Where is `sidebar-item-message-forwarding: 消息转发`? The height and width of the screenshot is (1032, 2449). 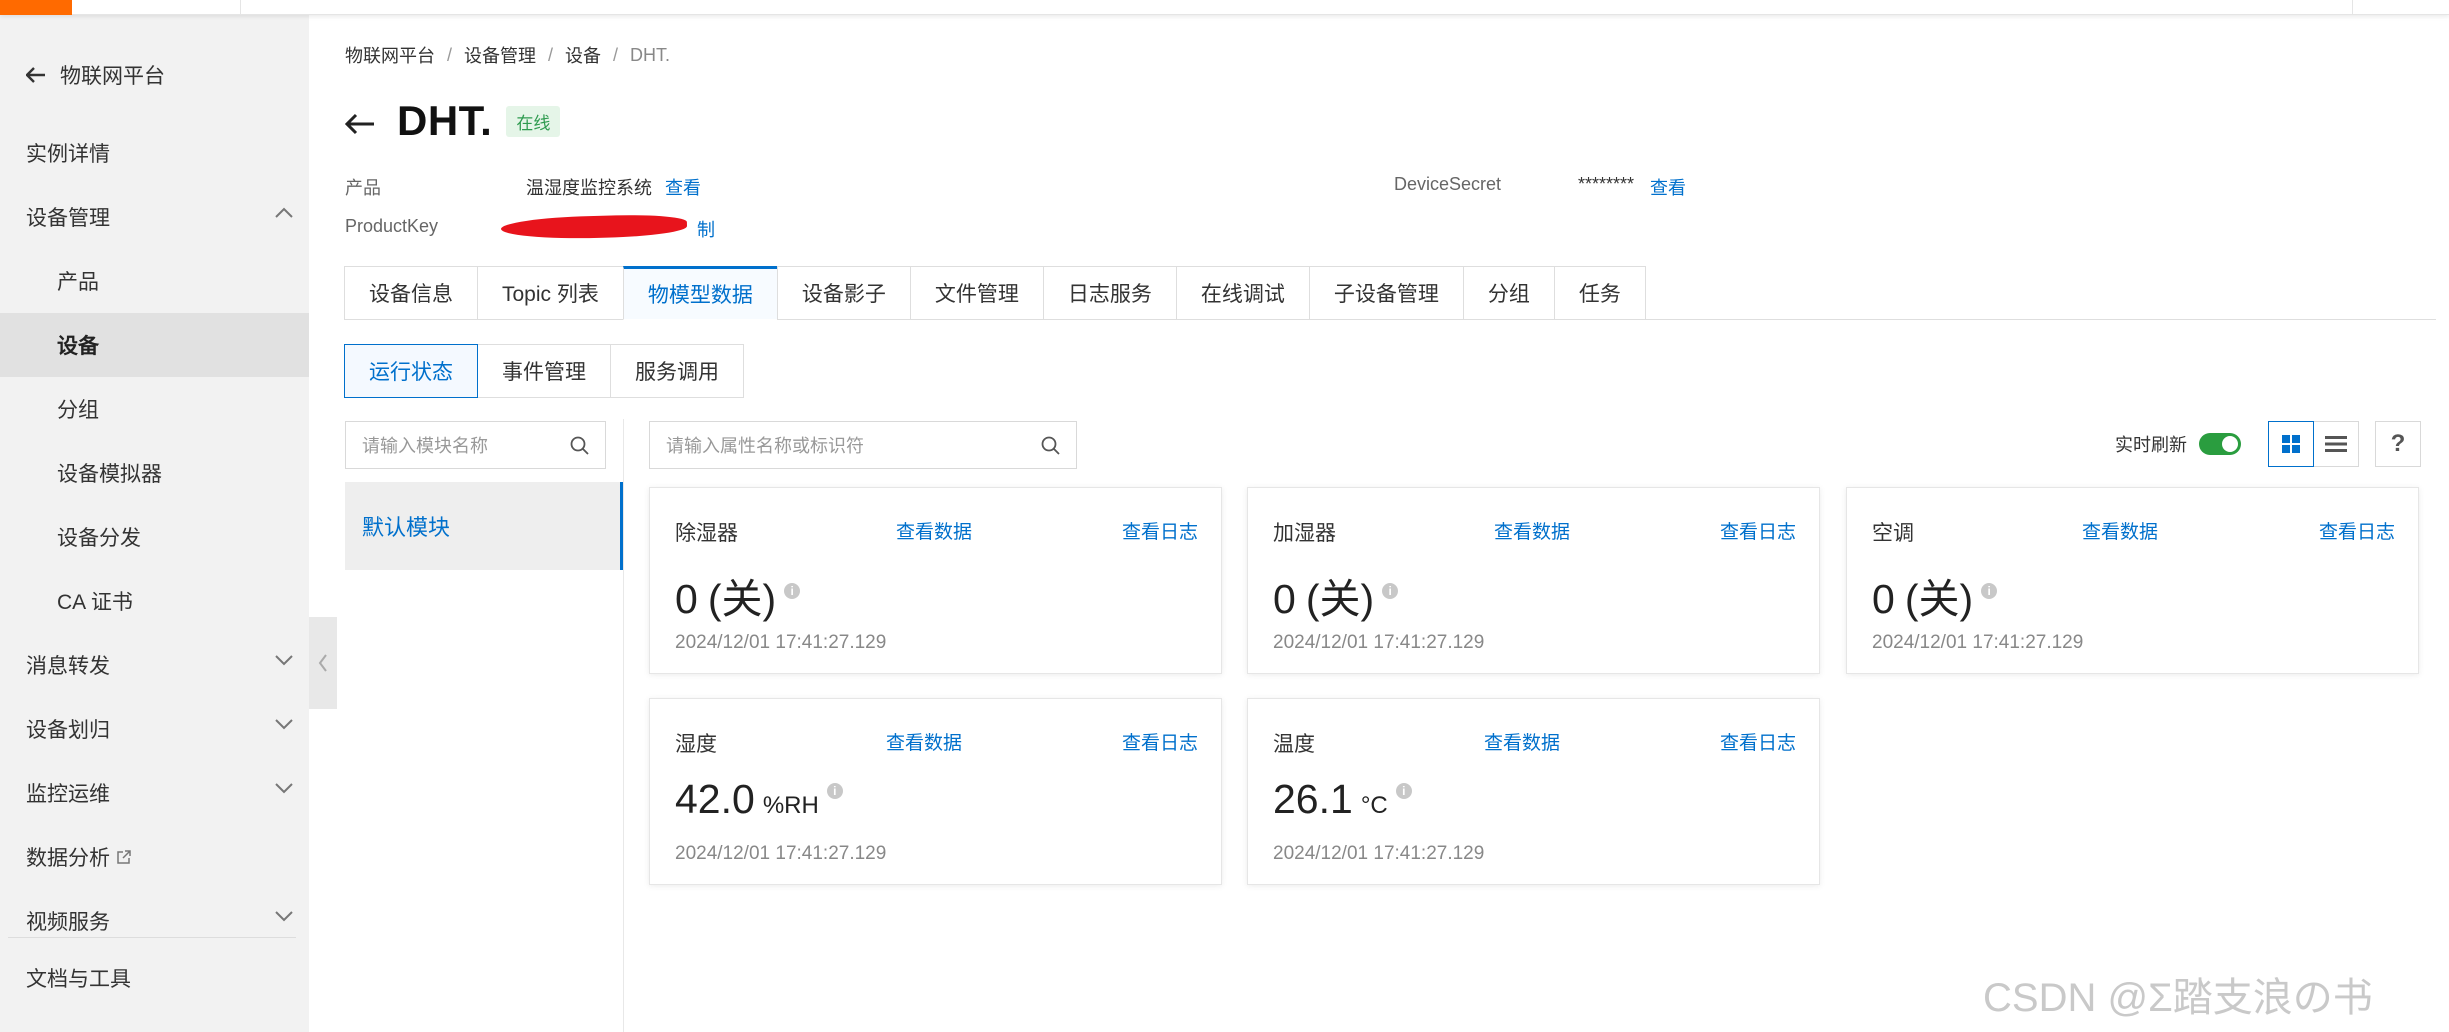
sidebar-item-message-forwarding: 消息转发 is located at coordinates (154, 665).